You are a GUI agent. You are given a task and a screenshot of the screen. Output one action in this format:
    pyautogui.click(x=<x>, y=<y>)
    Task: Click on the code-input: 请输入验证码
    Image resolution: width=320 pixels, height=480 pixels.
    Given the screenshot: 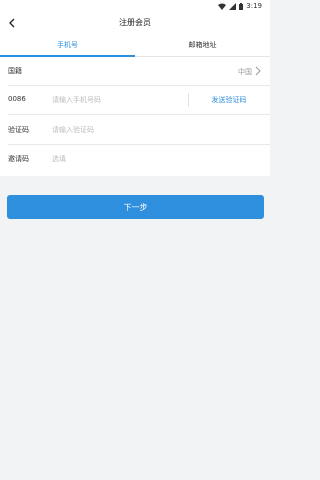 What is the action you would take?
    pyautogui.click(x=112, y=131)
    